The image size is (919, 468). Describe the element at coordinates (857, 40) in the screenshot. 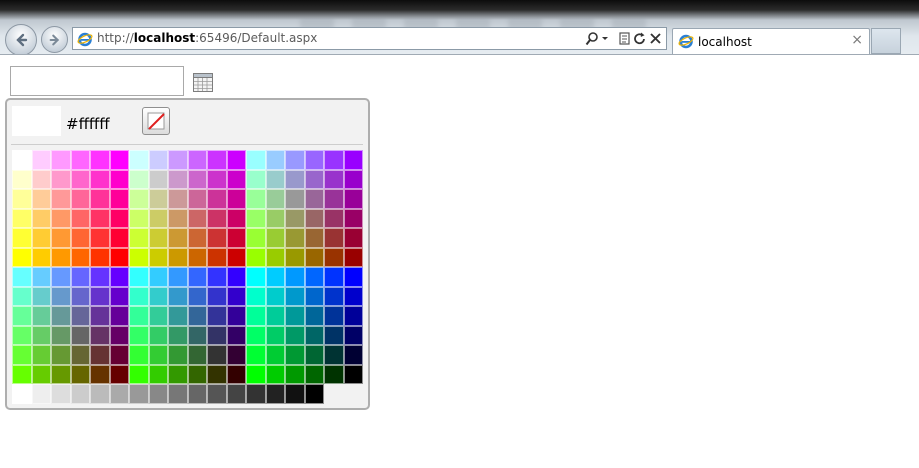

I see `close-icon: ×` at that location.